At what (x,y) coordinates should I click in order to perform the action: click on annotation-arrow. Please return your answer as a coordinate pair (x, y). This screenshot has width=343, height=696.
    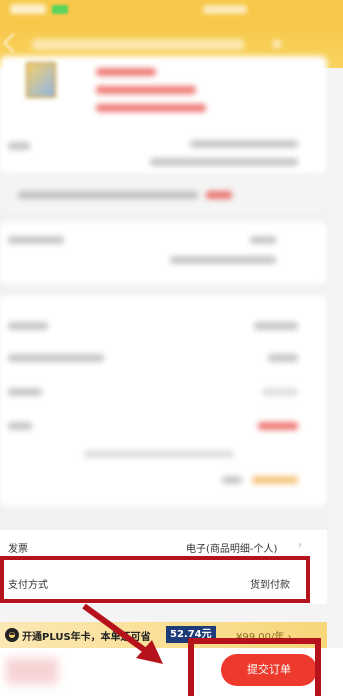
    Looking at the image, I should click on (122, 633).